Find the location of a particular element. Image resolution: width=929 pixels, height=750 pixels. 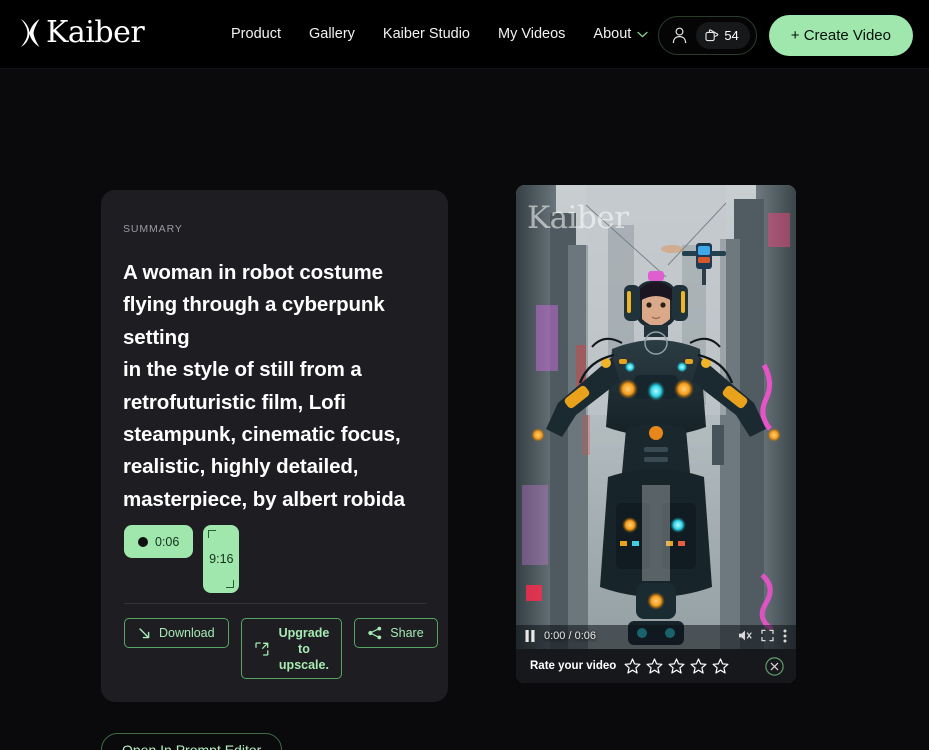

share-network-icon is located at coordinates (375, 633).